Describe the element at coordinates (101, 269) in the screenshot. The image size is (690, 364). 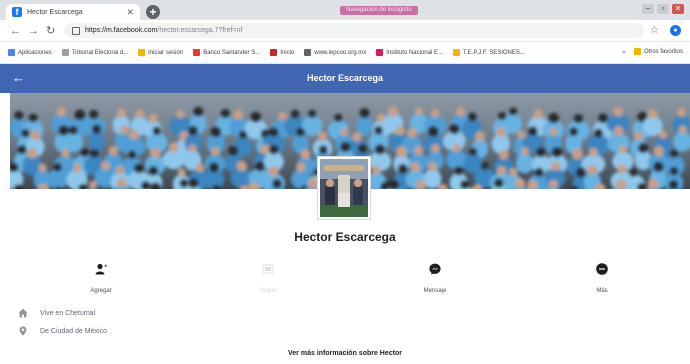
I see `add-friend-icon` at that location.